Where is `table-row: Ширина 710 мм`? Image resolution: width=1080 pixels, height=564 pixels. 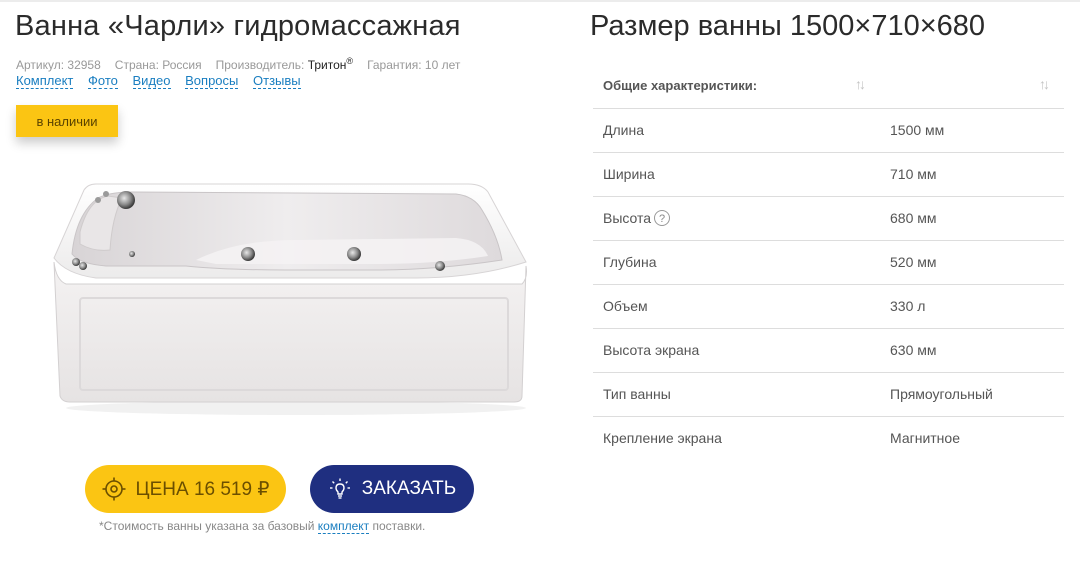
table-row: Ширина 710 мм is located at coordinates (828, 175).